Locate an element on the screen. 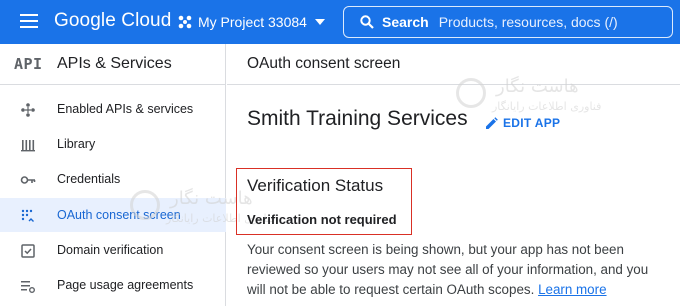 This screenshot has height=306, width=680. diamond-icon is located at coordinates (28, 110).